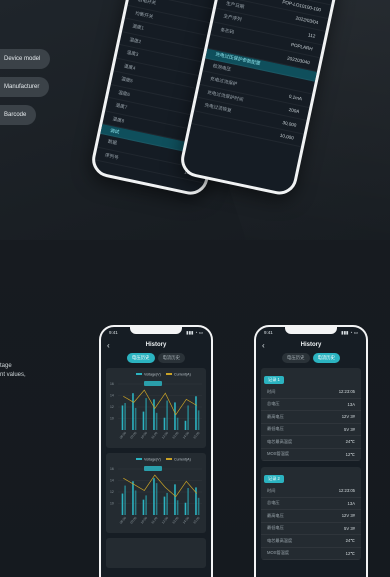 This screenshot has width=390, height=577. I want to click on row-value: 12V 3#, so click(348, 417).